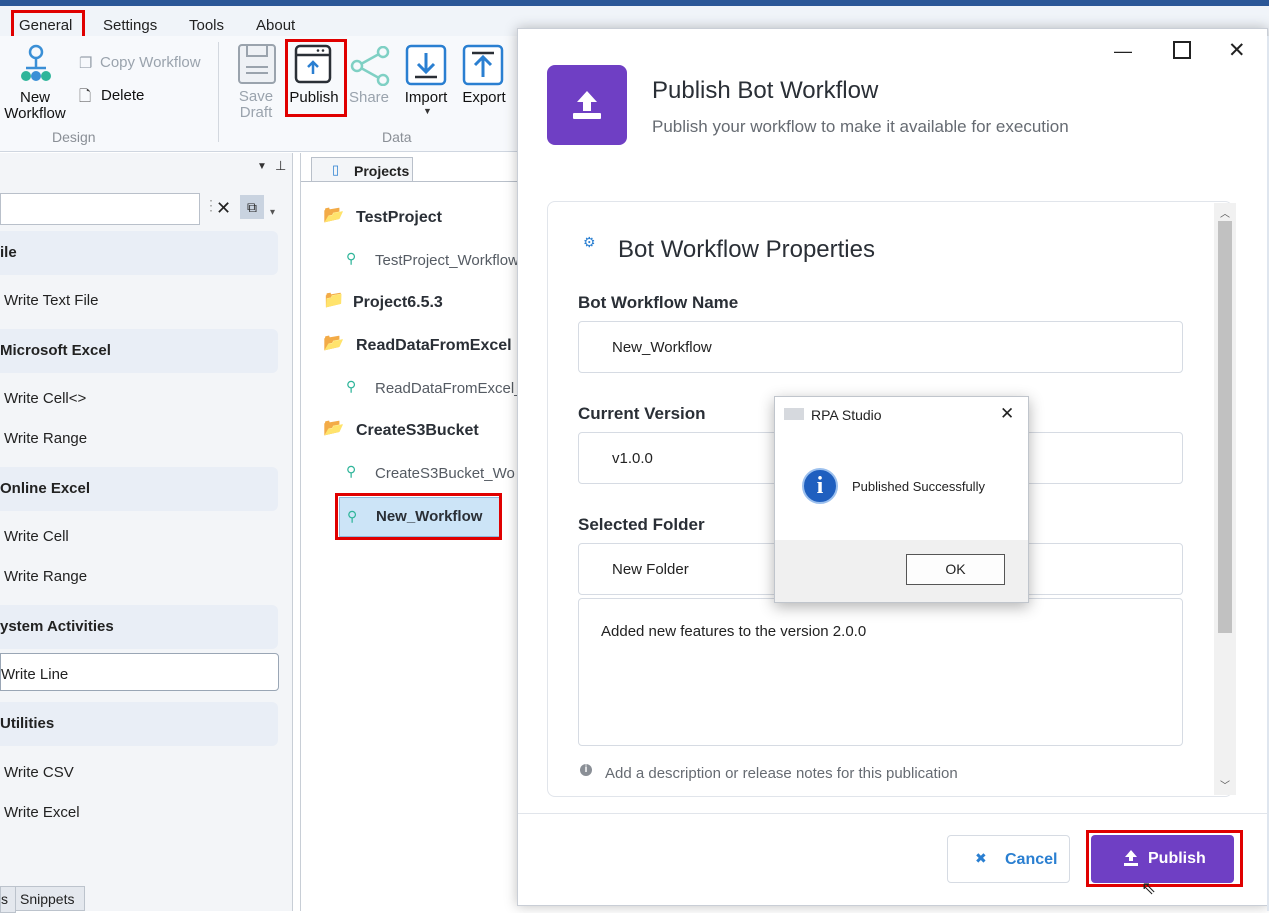  What do you see at coordinates (74, 137) in the screenshot?
I see `design-group-label: Design` at bounding box center [74, 137].